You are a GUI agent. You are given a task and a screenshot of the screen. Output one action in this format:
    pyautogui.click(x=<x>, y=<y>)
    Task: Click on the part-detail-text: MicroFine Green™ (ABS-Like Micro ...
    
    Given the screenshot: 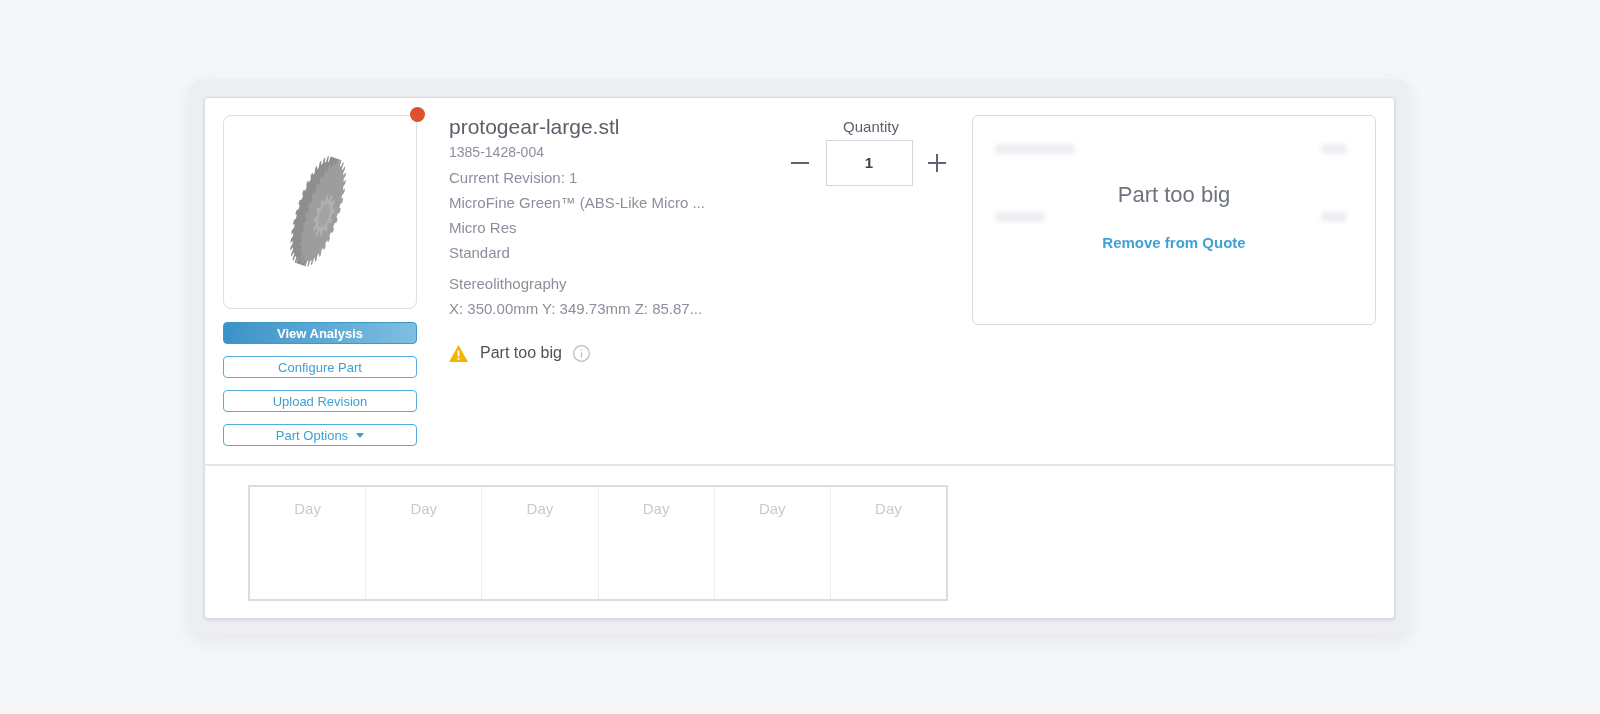 What is the action you would take?
    pyautogui.click(x=577, y=203)
    